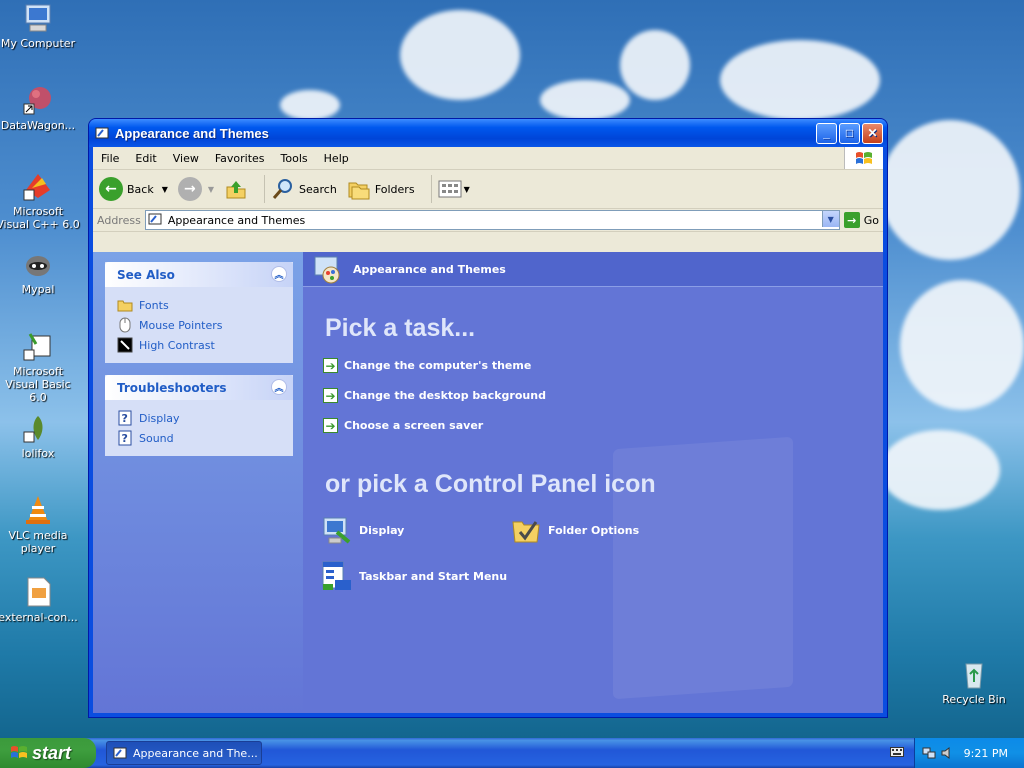 The width and height of the screenshot is (1024, 768). Describe the element at coordinates (146, 274) in the screenshot. I see `panel-title: See Also` at that location.